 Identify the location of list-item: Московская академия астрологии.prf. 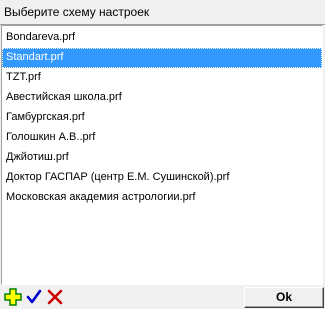
(162, 198).